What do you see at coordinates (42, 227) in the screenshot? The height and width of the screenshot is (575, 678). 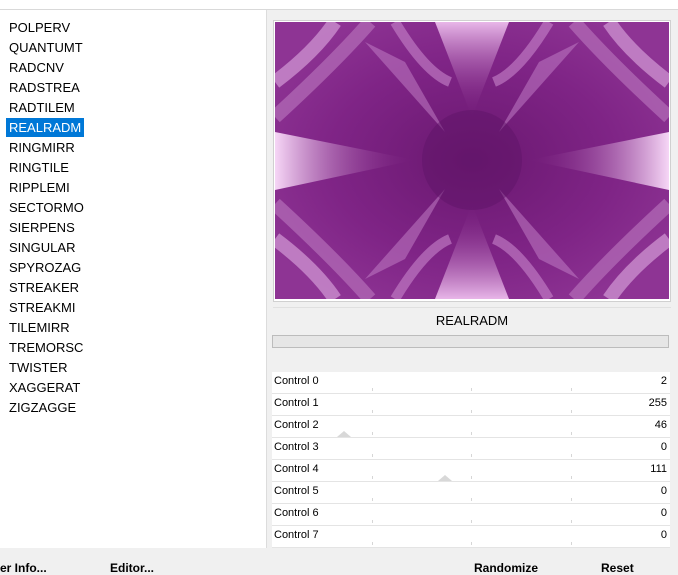 I see `filter-list-item-label: SIERPENS` at bounding box center [42, 227].